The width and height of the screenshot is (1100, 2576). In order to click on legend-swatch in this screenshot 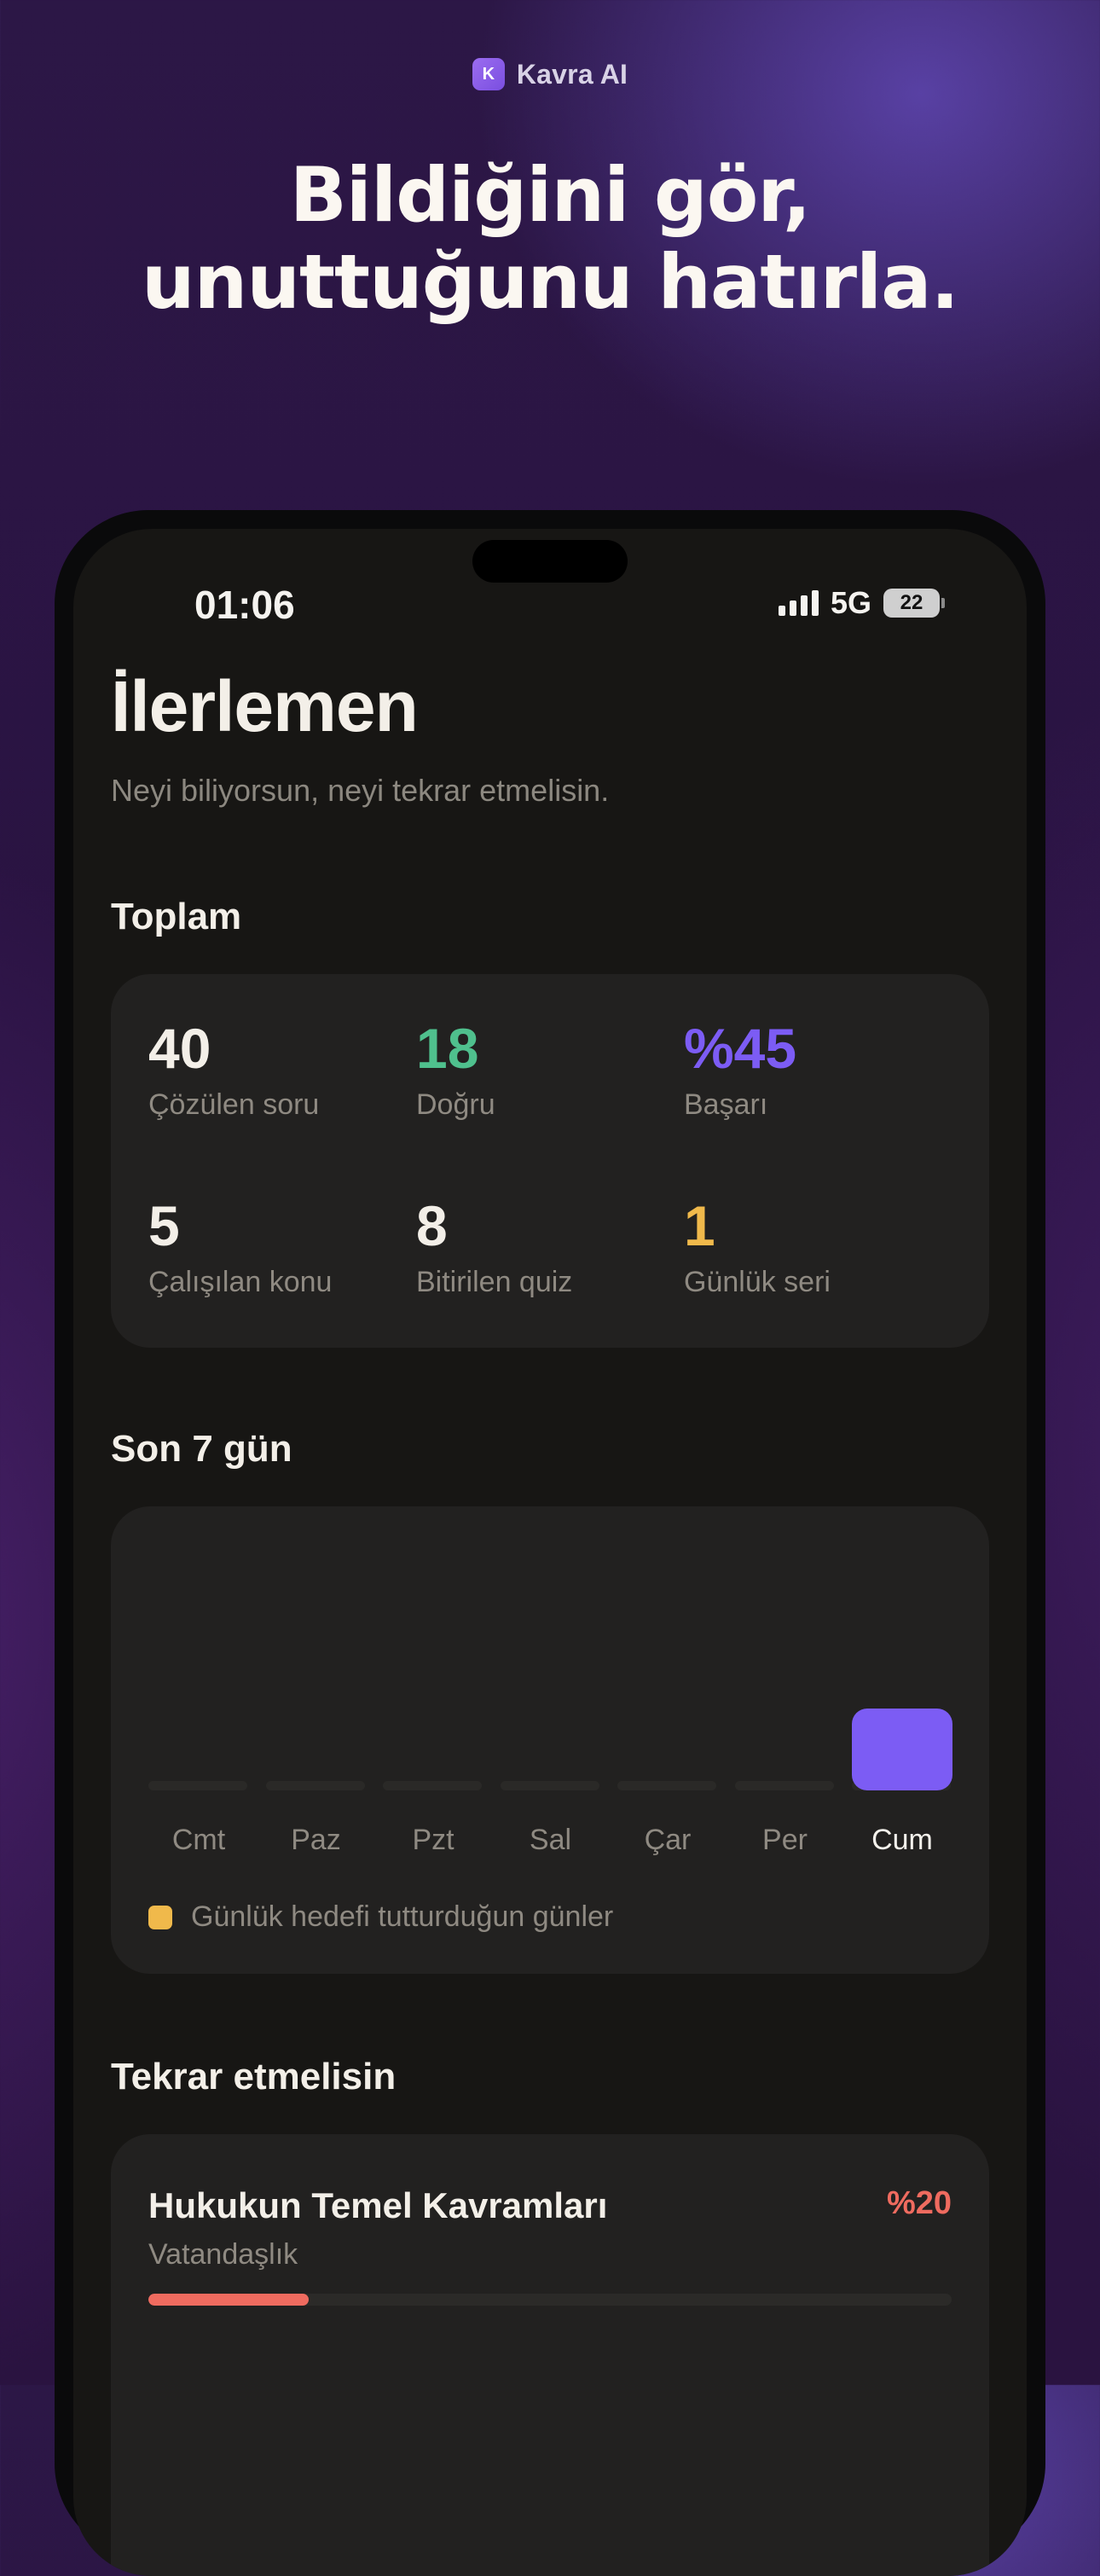, I will do `click(160, 1917)`.